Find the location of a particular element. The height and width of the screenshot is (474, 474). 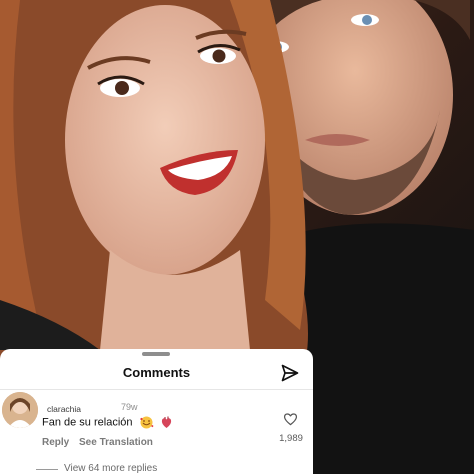

see-translation-button: See Translation is located at coordinates (116, 442).